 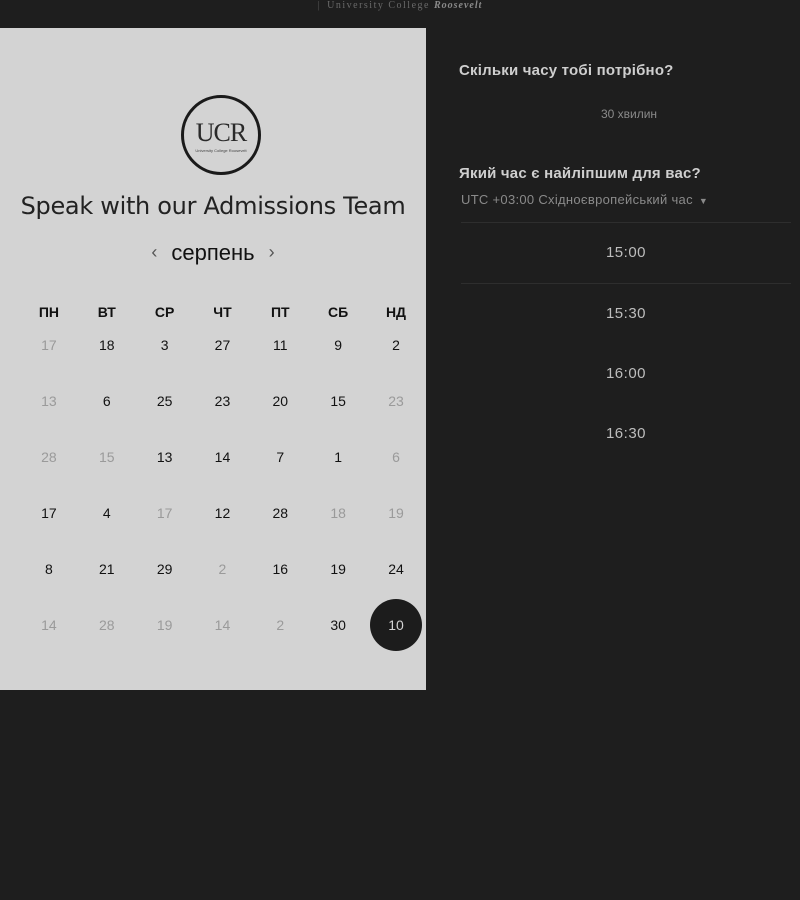 I want to click on time-slot: 15:30, so click(x=626, y=314).